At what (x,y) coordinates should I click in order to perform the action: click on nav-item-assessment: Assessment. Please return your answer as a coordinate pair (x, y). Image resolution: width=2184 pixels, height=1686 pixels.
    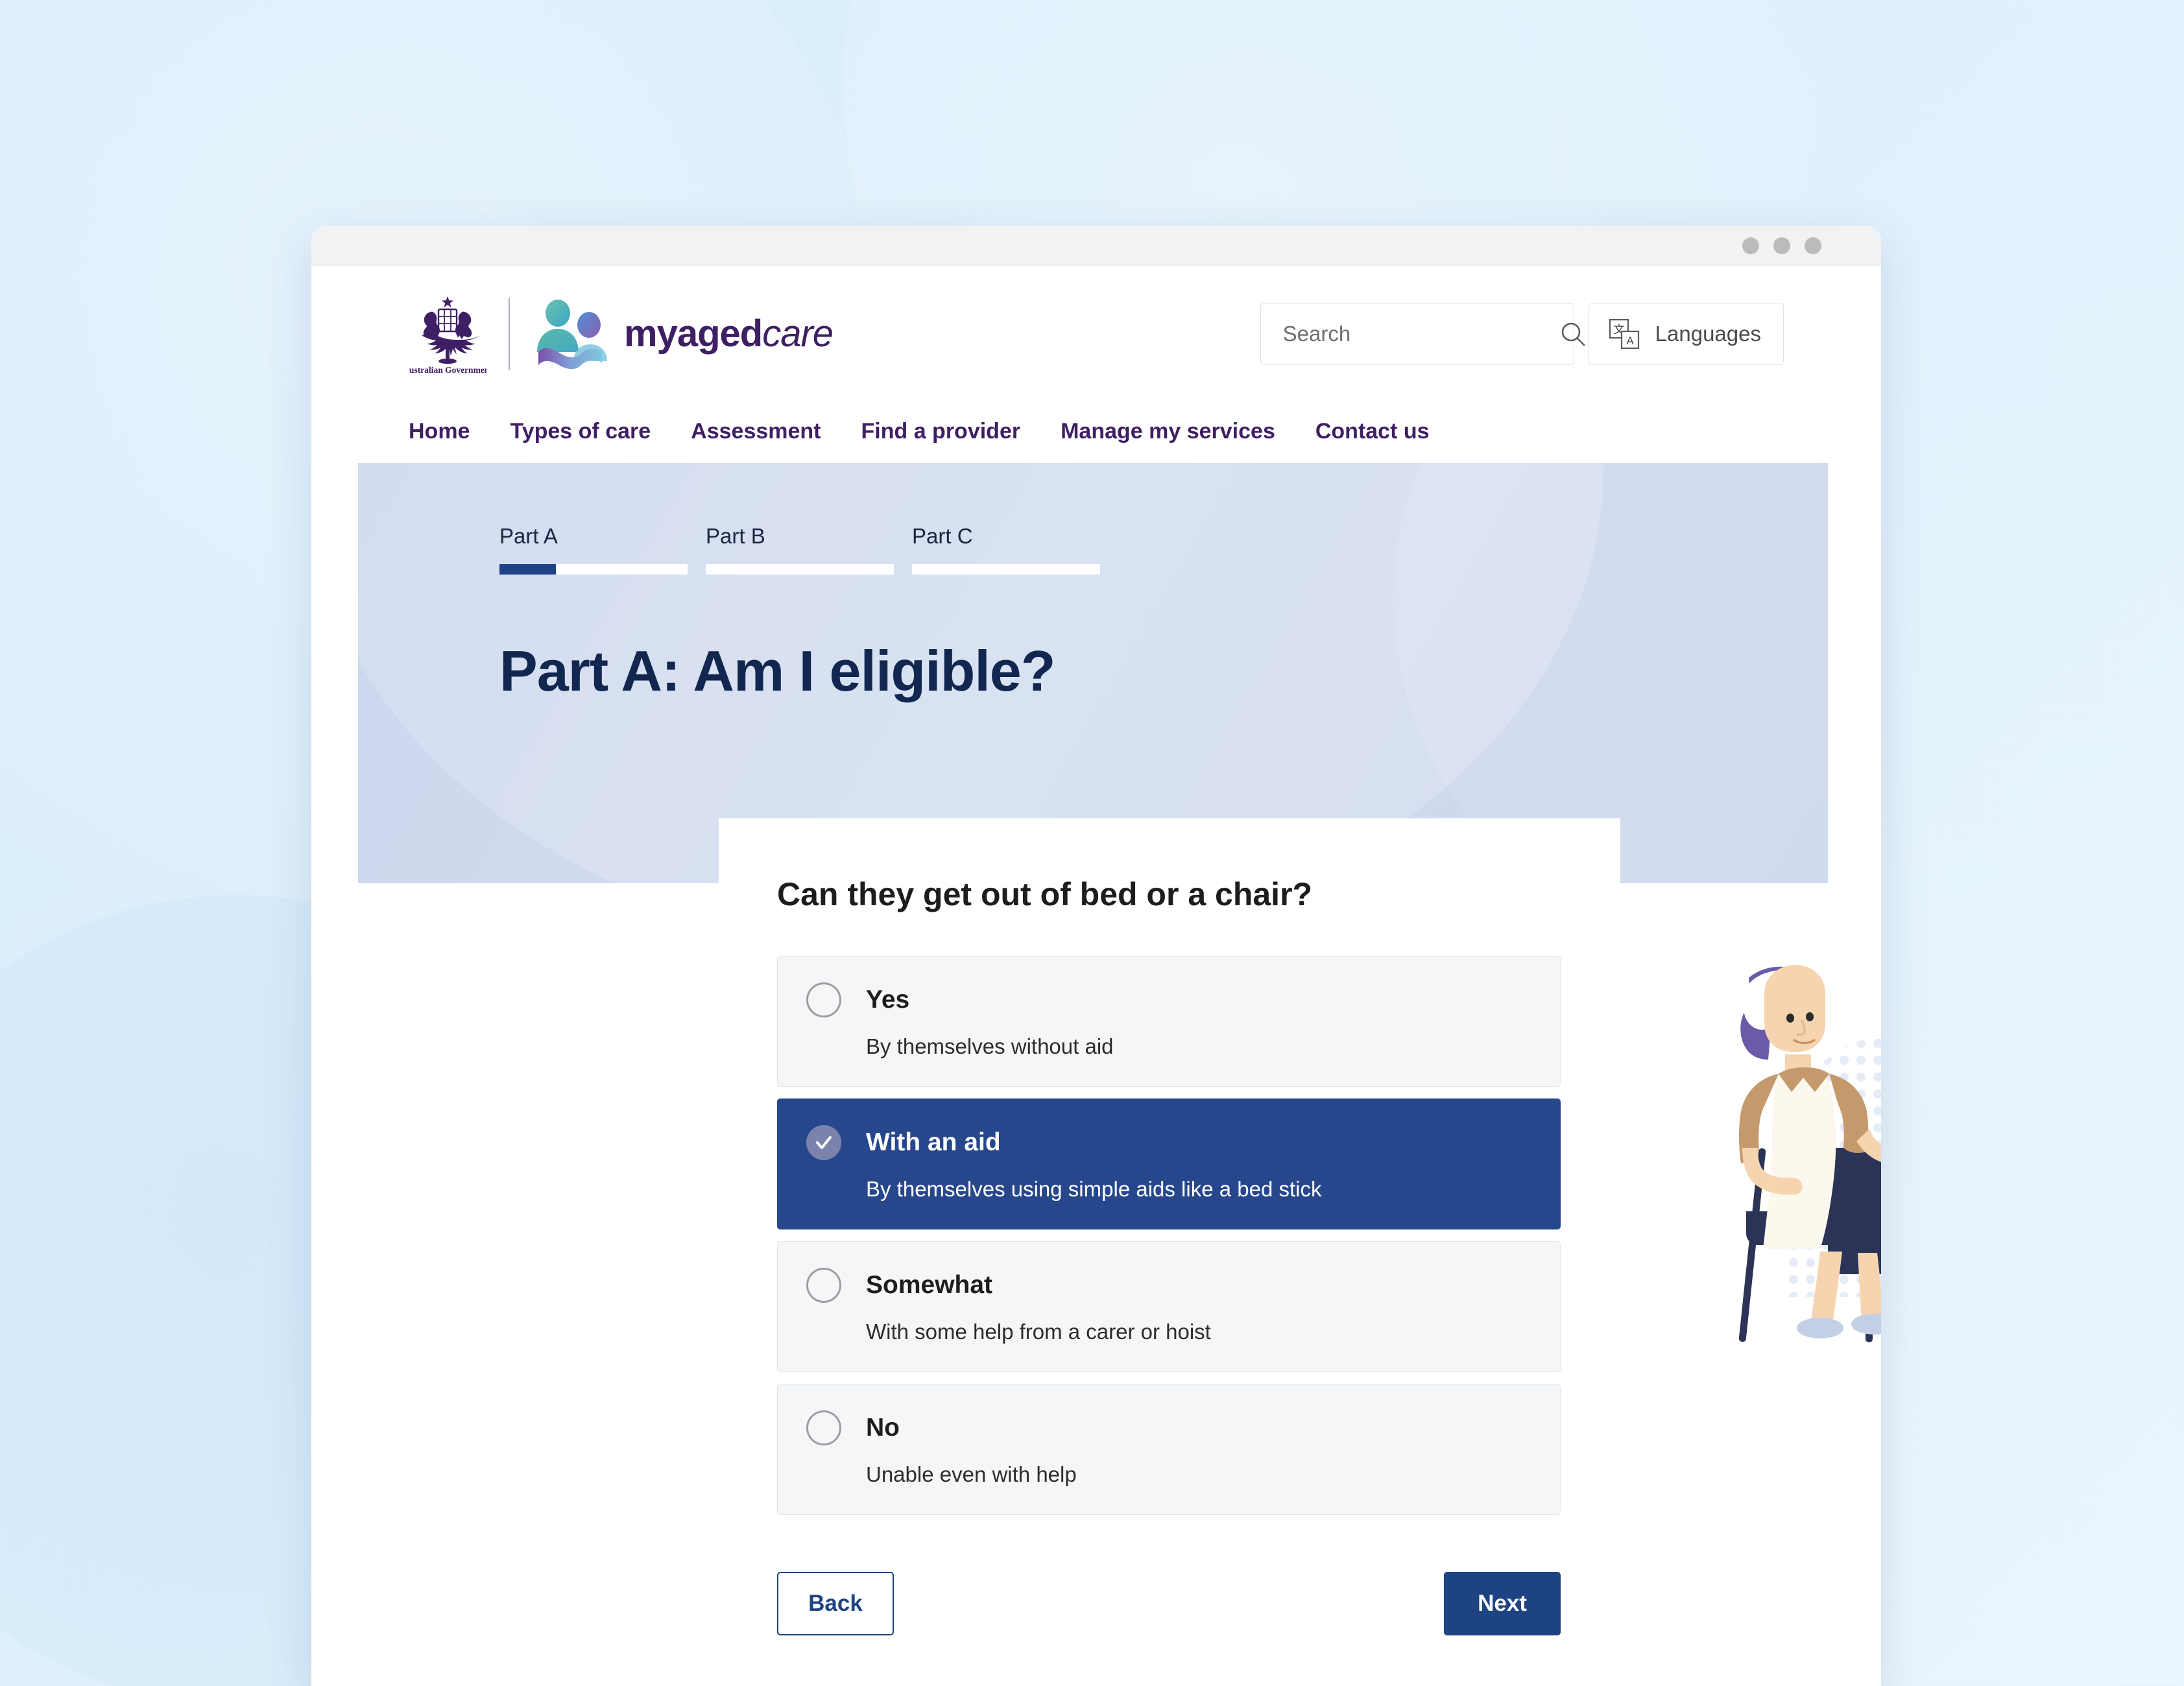
    Looking at the image, I should click on (756, 431).